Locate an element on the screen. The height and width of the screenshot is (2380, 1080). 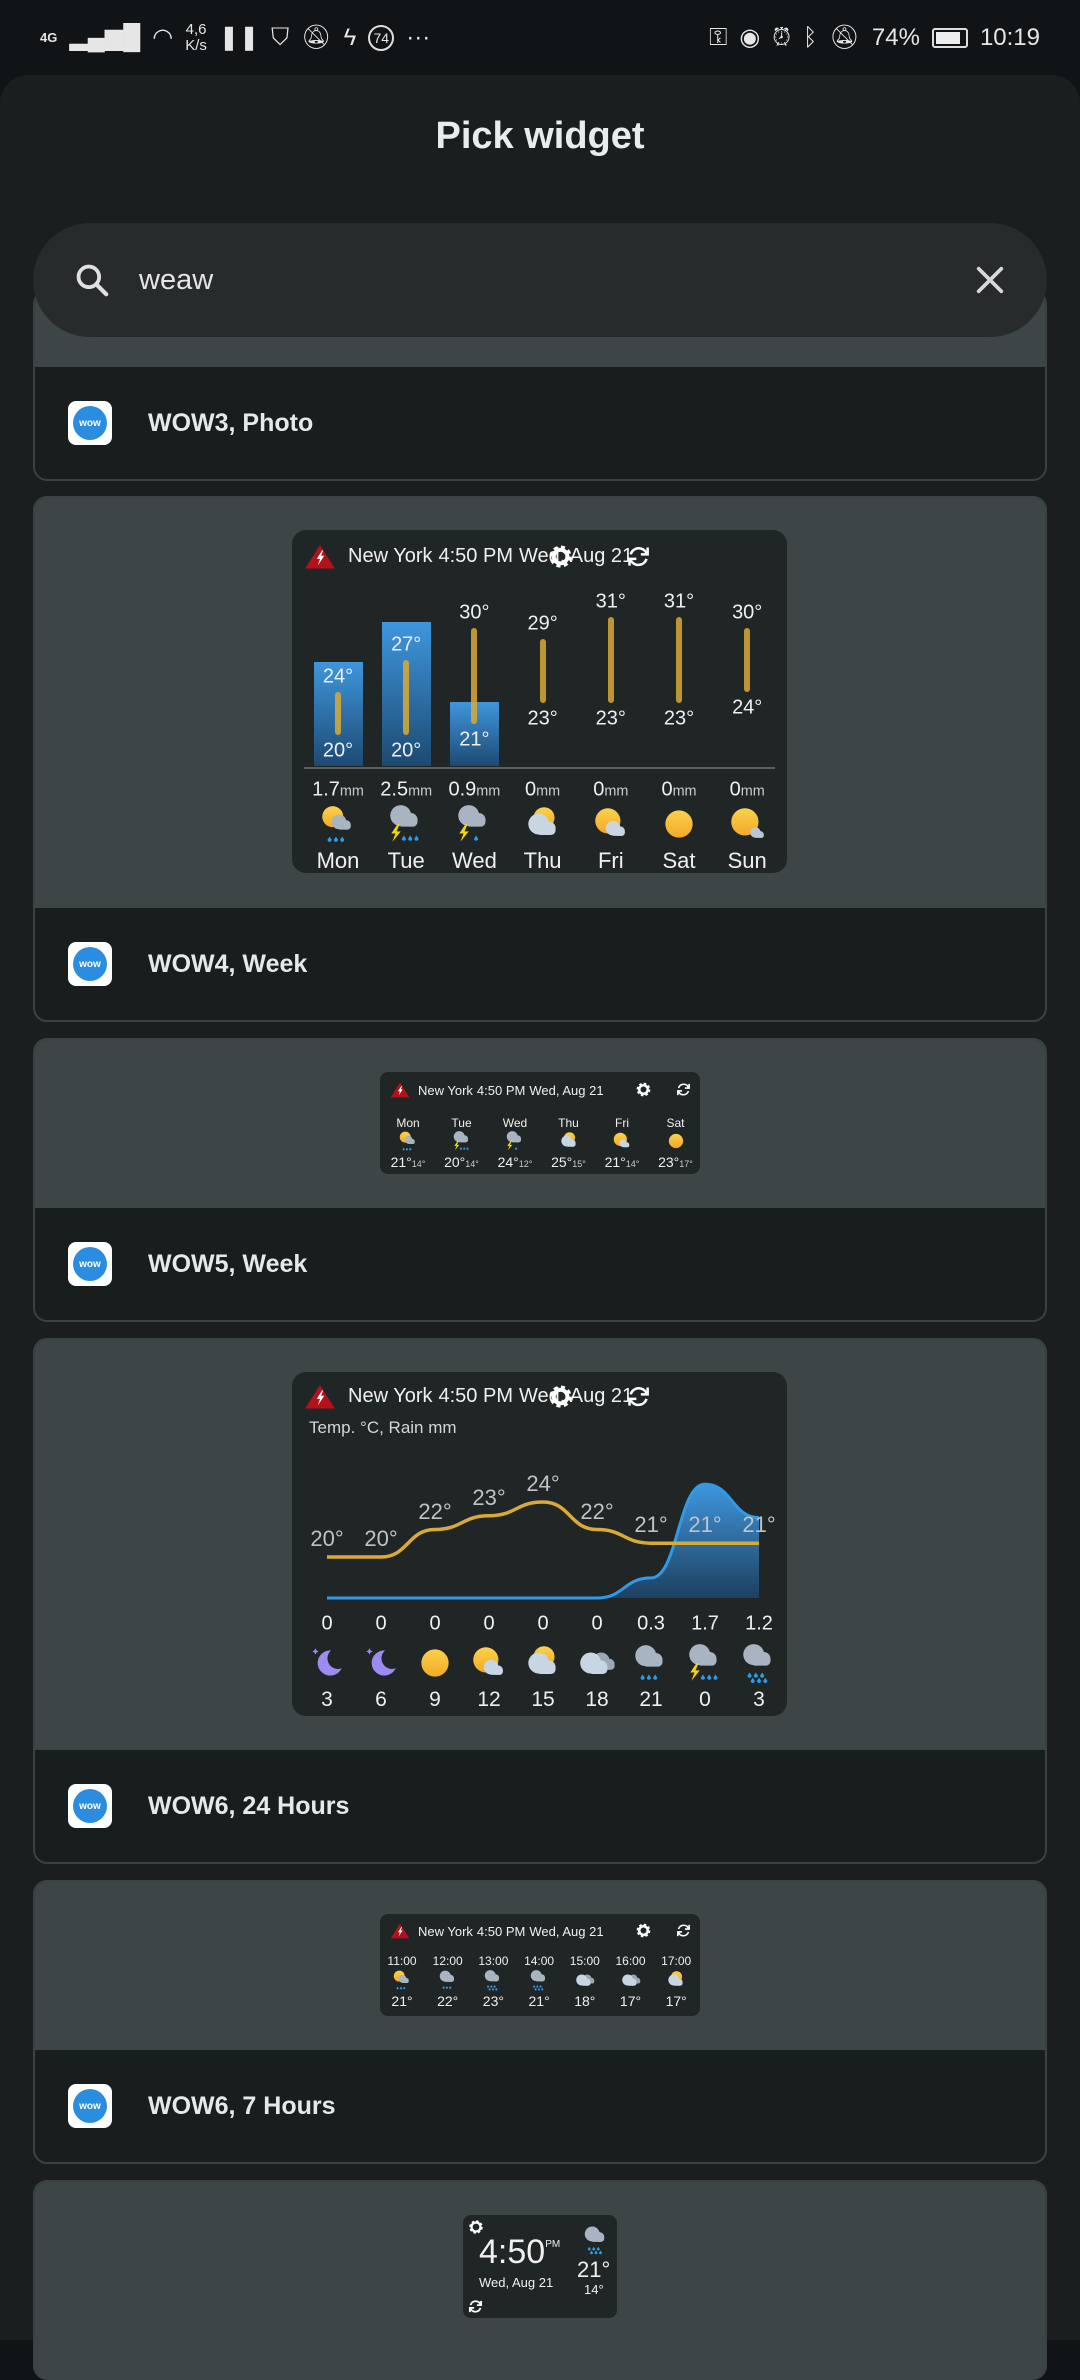
widget-label-row: wow WOW6, 24 Hours is located at coordinates (540, 1806).